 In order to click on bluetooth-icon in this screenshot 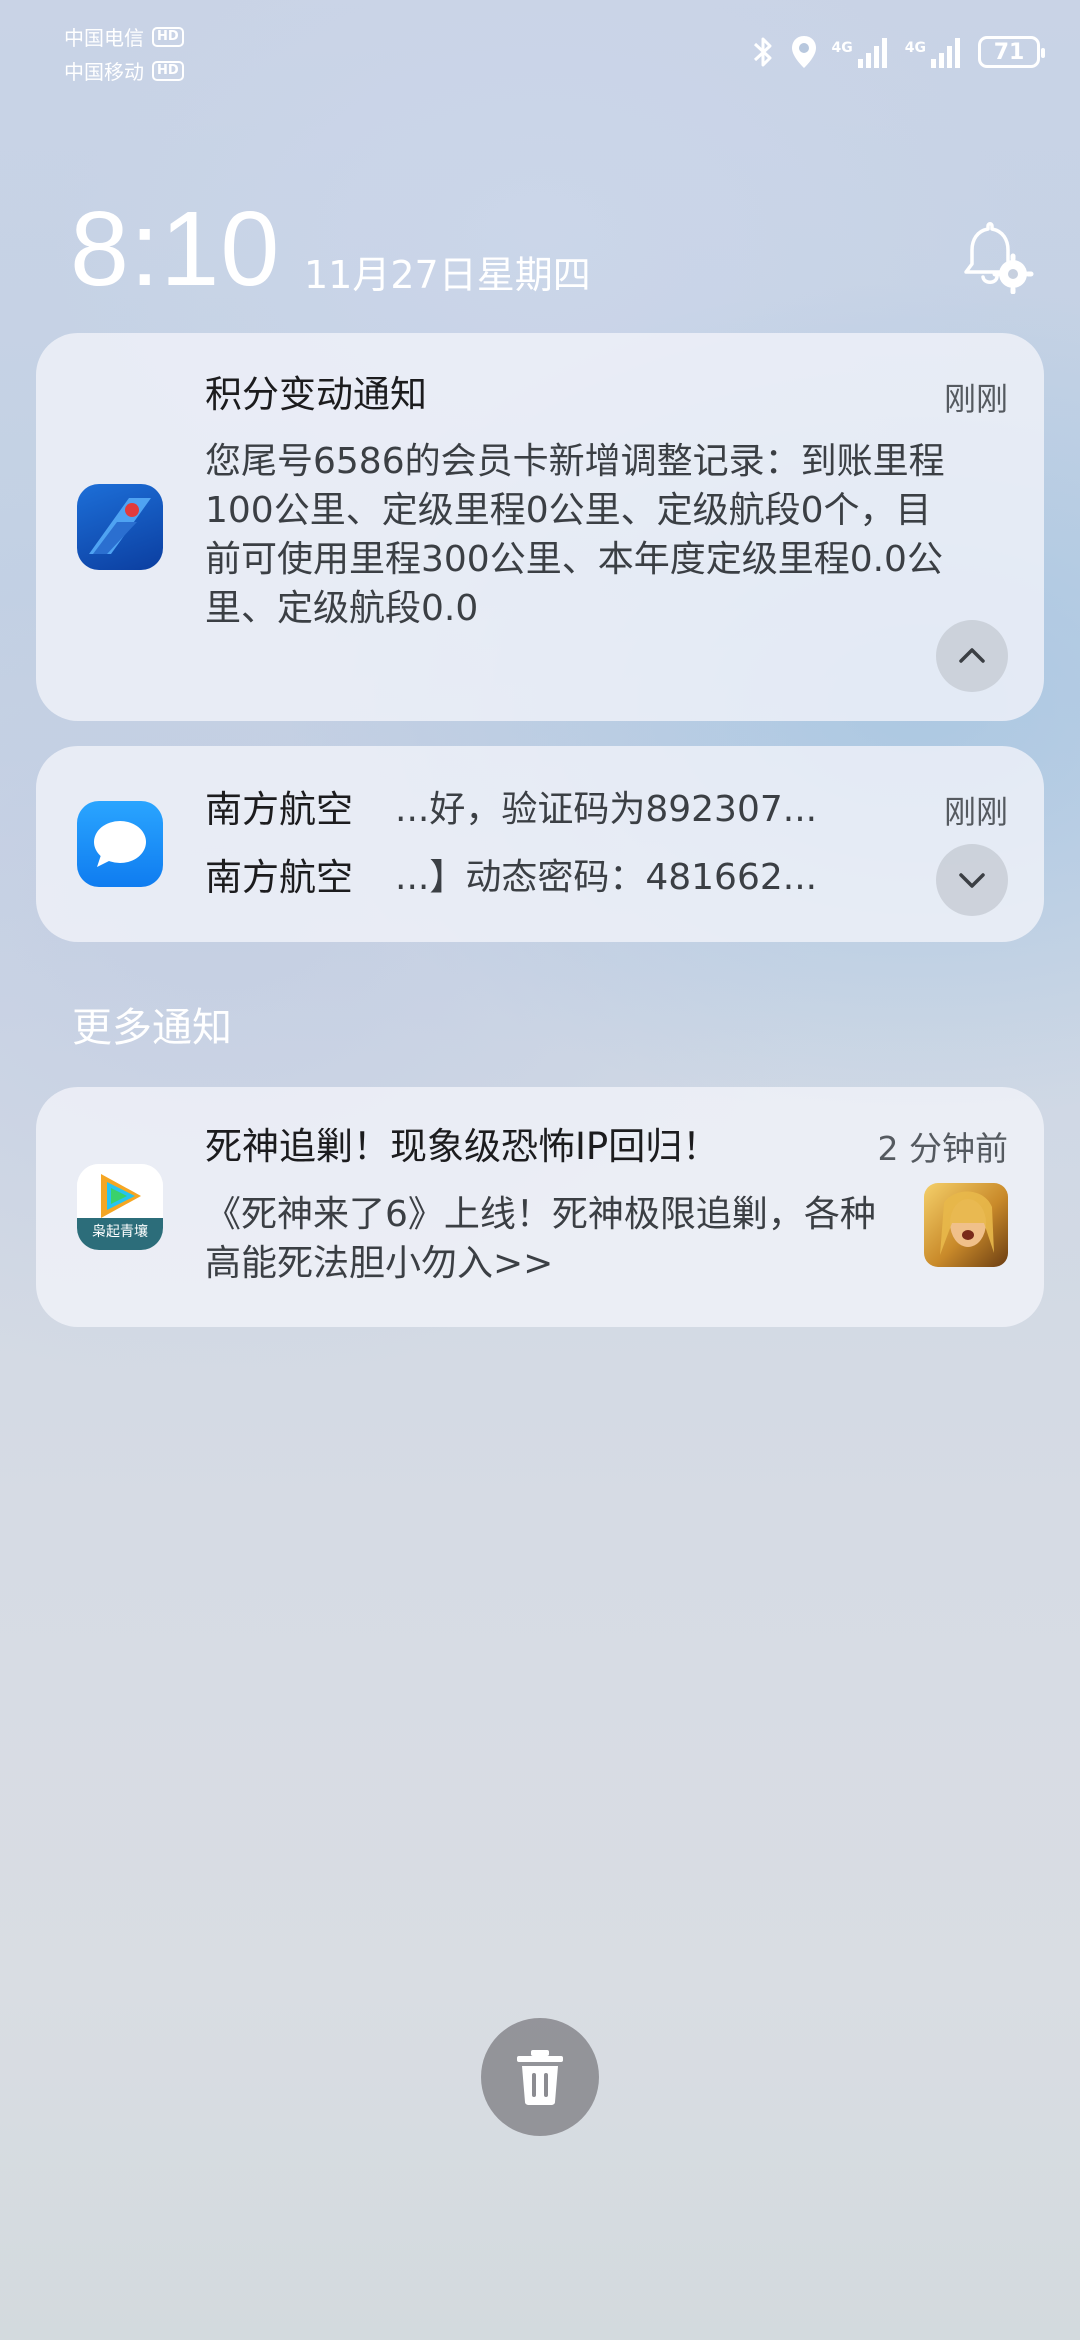, I will do `click(762, 52)`.